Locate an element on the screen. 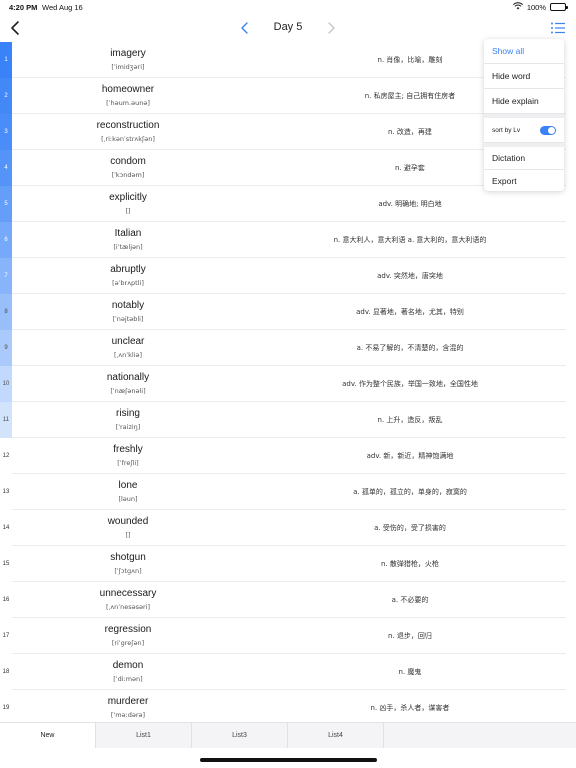 The width and height of the screenshot is (576, 768). word-phonetic: [ˌʌnˈkliə] is located at coordinates (128, 355).